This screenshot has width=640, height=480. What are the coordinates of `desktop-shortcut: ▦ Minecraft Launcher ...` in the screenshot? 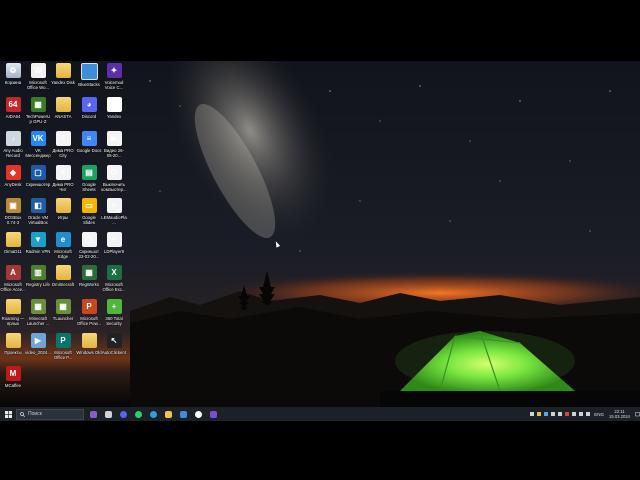 It's located at (38, 312).